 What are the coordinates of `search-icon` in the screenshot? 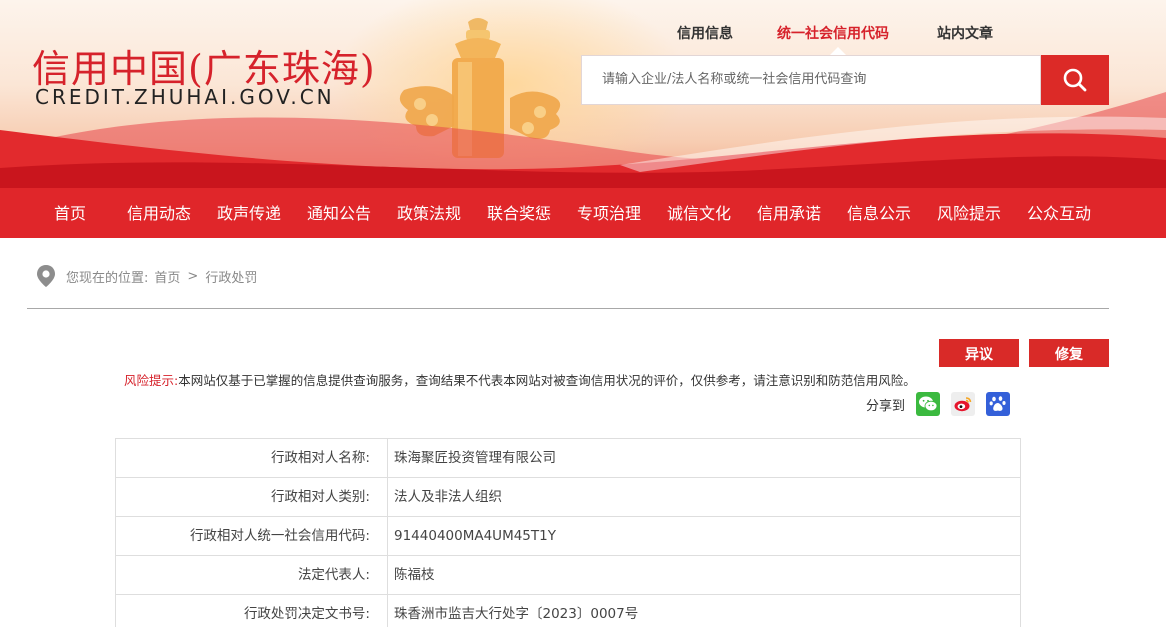 It's located at (1075, 80).